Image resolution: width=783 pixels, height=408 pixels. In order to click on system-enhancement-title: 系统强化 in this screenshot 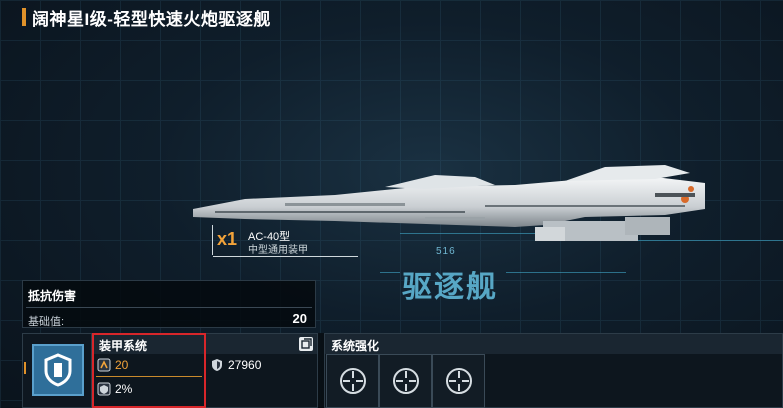, I will do `click(355, 346)`.